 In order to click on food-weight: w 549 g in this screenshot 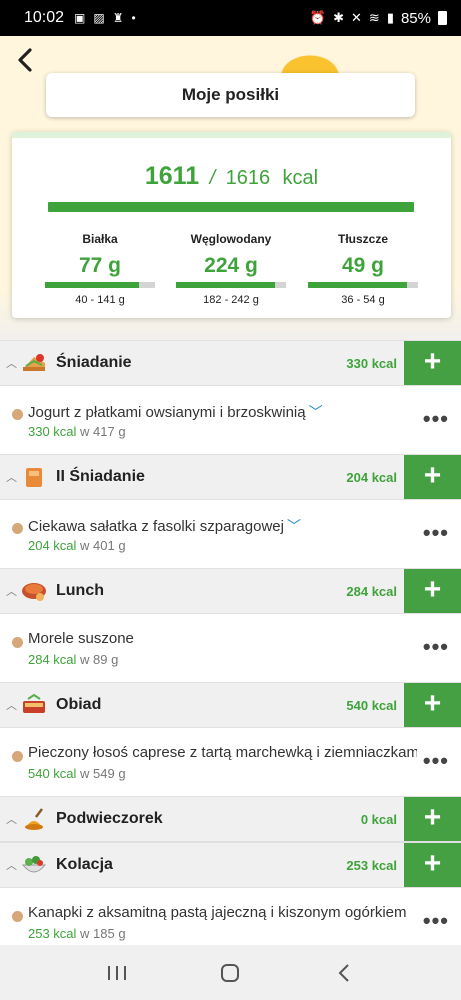, I will do `click(103, 773)`.